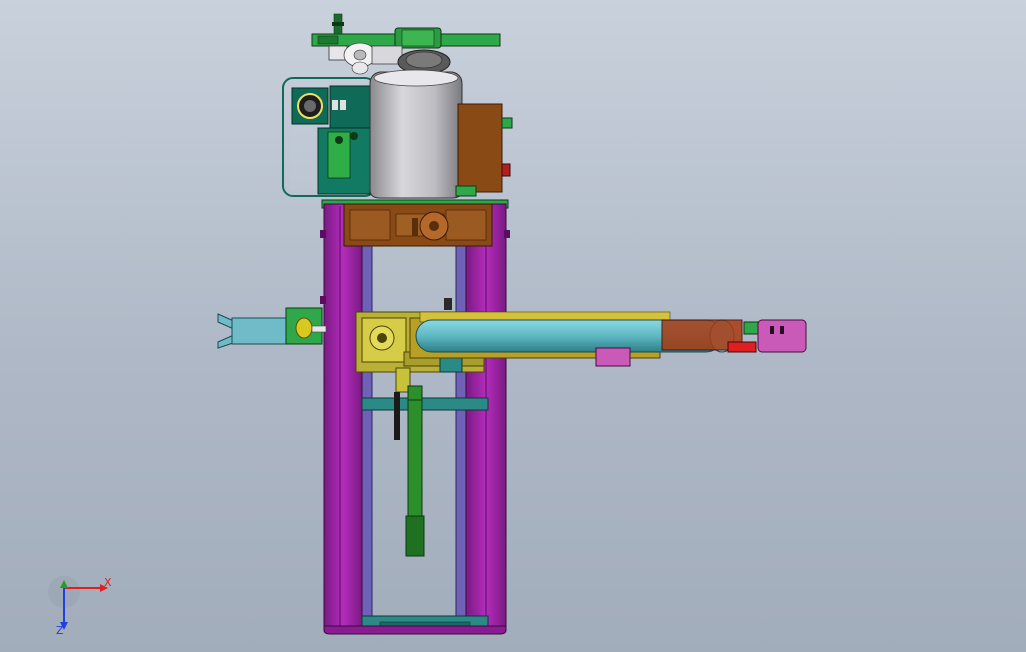 The height and width of the screenshot is (652, 1026). I want to click on horizontal-arm, so click(608, 339).